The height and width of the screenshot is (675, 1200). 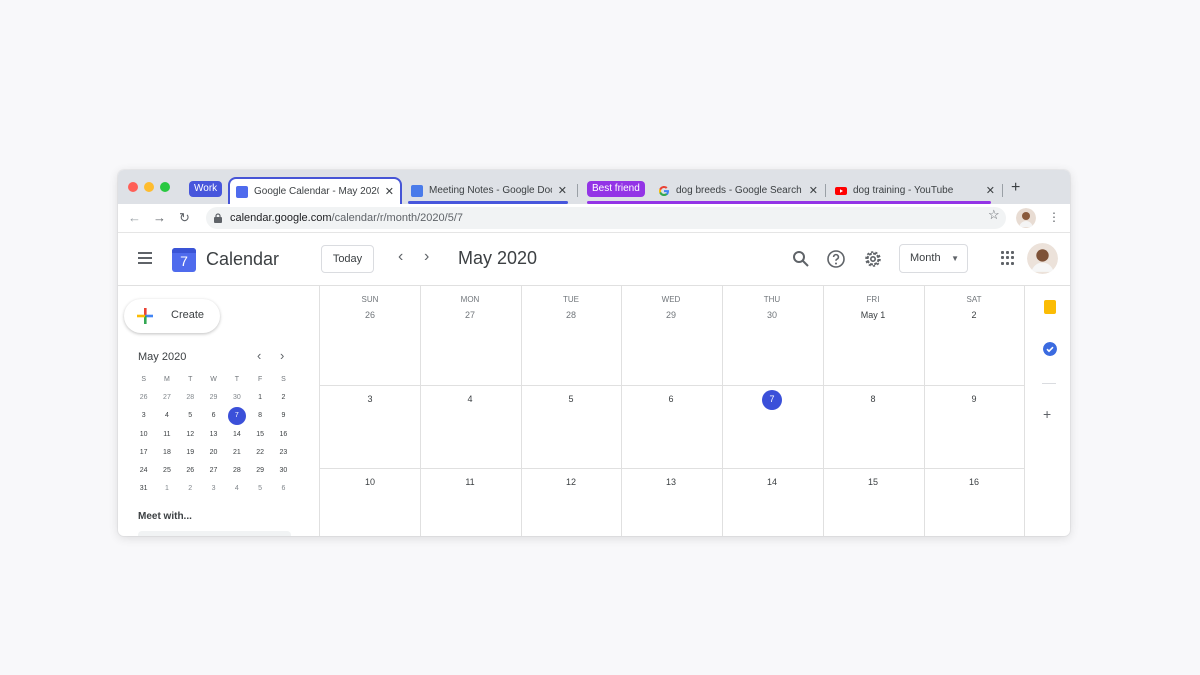 I want to click on day-number: 15, so click(x=873, y=482).